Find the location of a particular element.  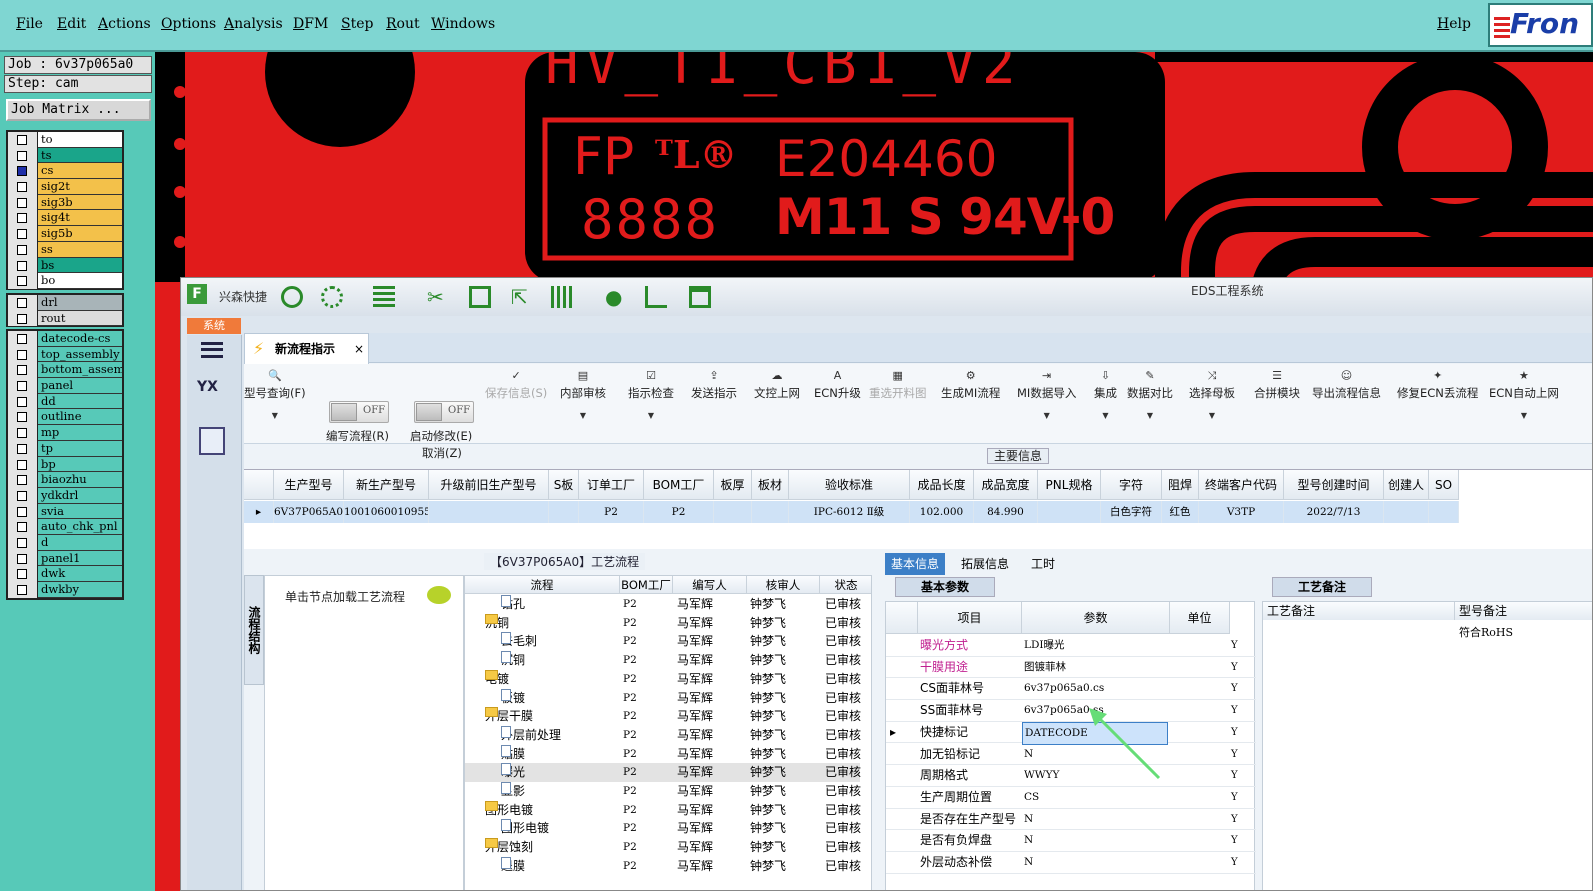

param-row: 周期格式 WWYY Y is located at coordinates (1071, 776).